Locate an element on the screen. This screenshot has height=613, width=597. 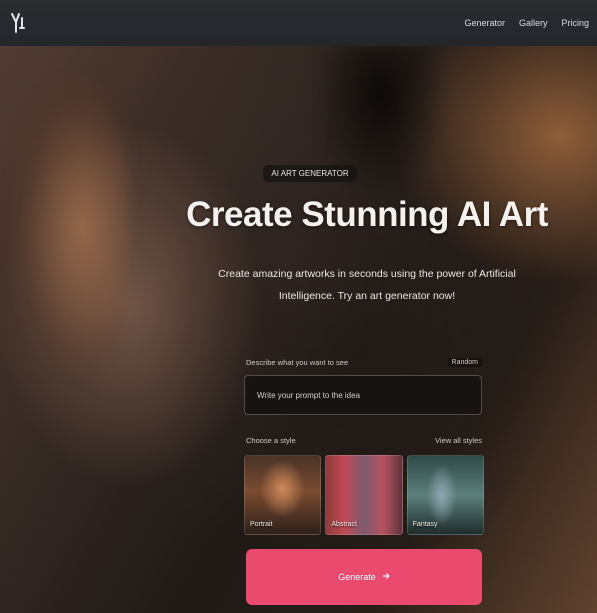
prompt-header: Describe what you want to see Random is located at coordinates (364, 362).